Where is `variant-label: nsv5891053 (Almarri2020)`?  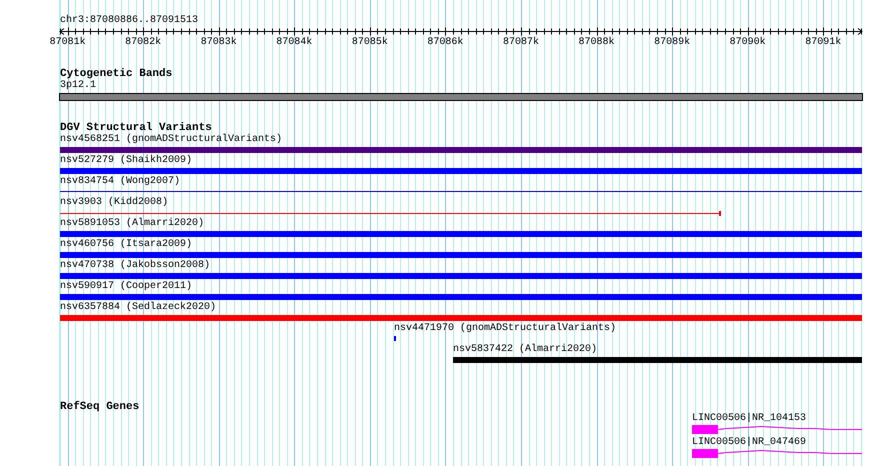
variant-label: nsv5891053 (Almarri2020) is located at coordinates (132, 223).